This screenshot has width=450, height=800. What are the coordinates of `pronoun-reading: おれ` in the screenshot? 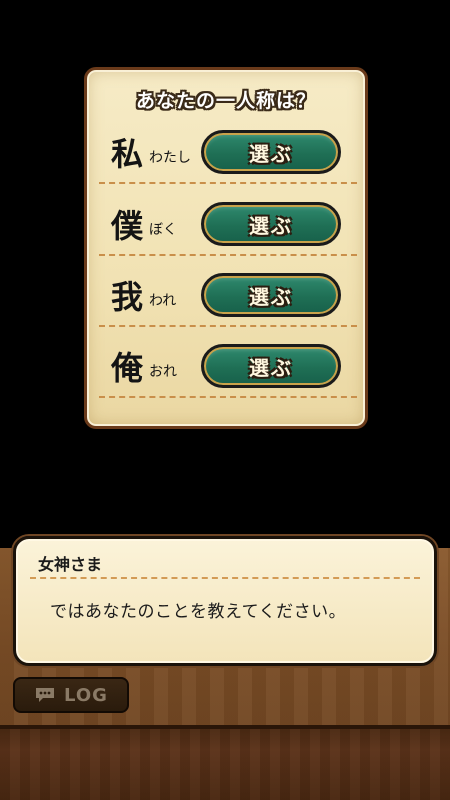 It's located at (163, 372).